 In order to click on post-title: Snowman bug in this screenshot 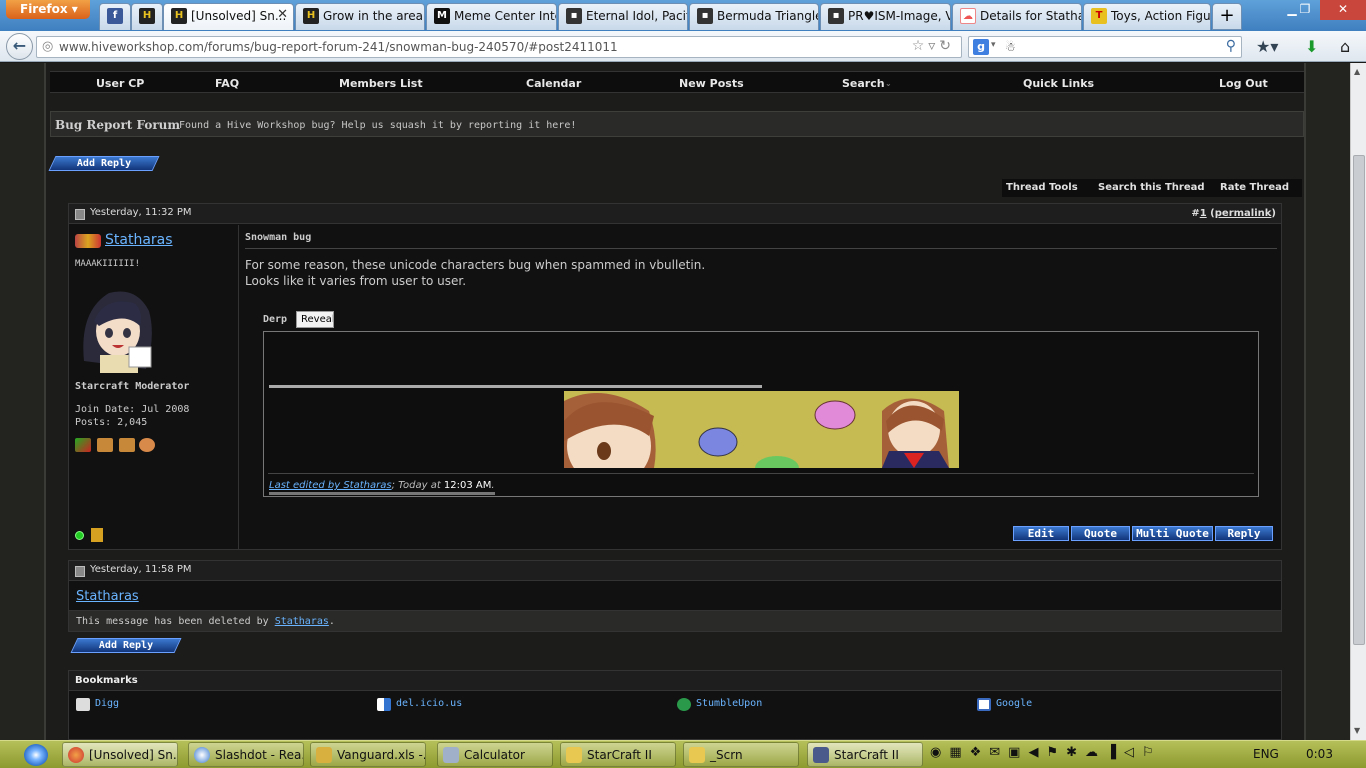, I will do `click(278, 237)`.